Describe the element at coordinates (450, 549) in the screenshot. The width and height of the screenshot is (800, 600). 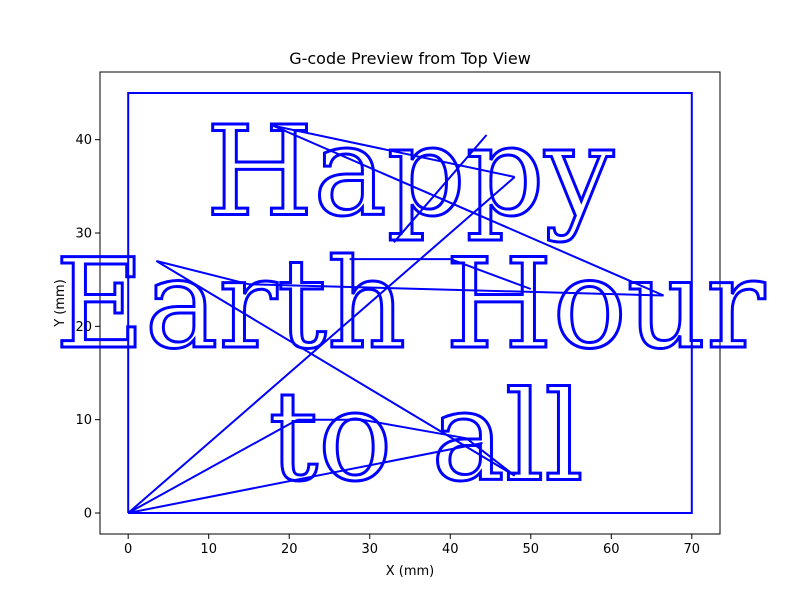
I see `x-tick-label: 40` at that location.